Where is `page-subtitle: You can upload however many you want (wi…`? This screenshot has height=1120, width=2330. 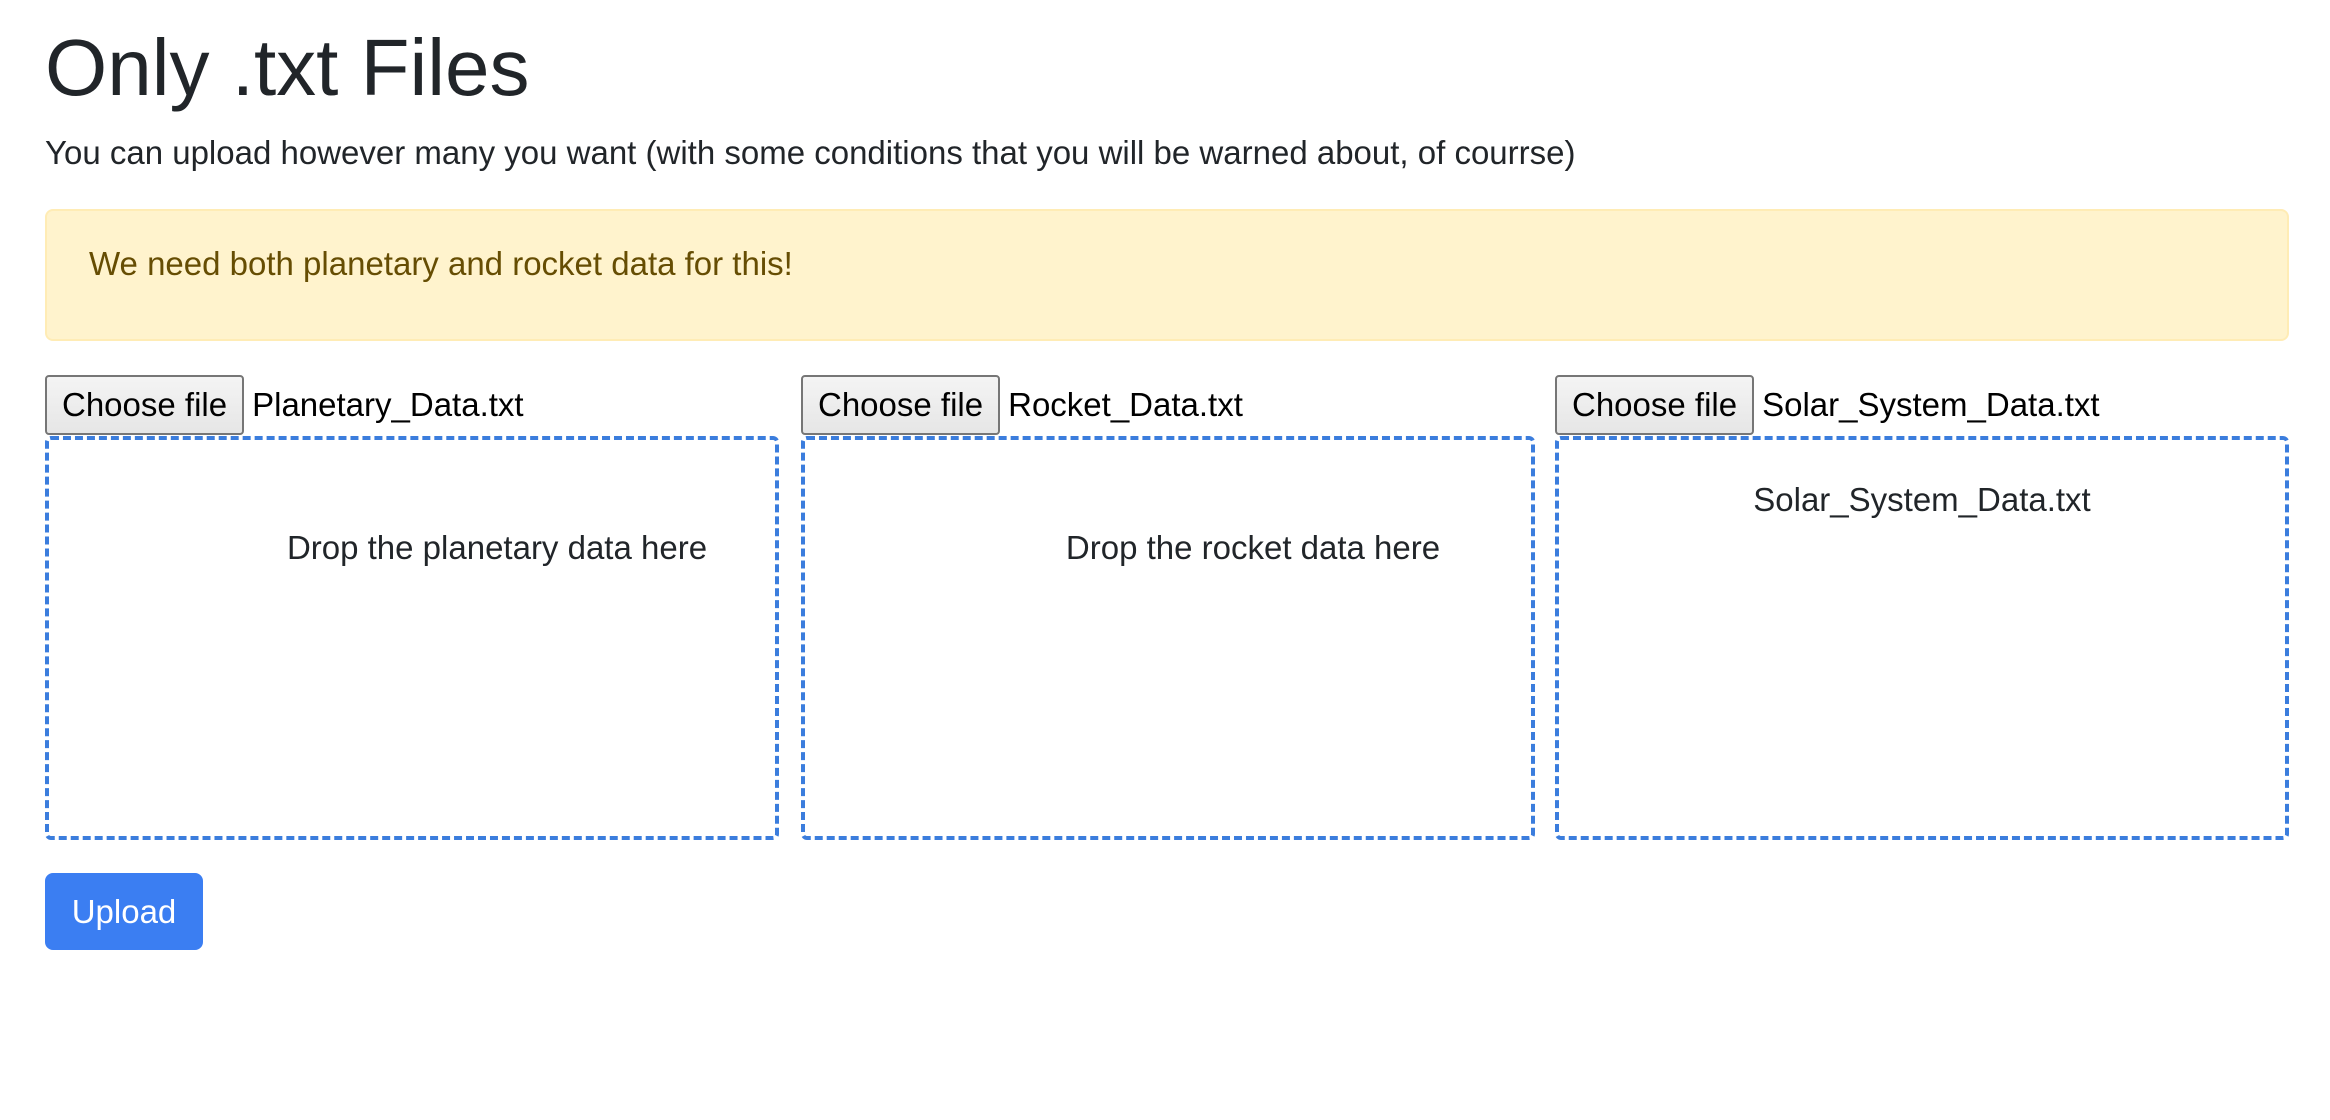 page-subtitle: You can upload however many you want (wi… is located at coordinates (810, 152).